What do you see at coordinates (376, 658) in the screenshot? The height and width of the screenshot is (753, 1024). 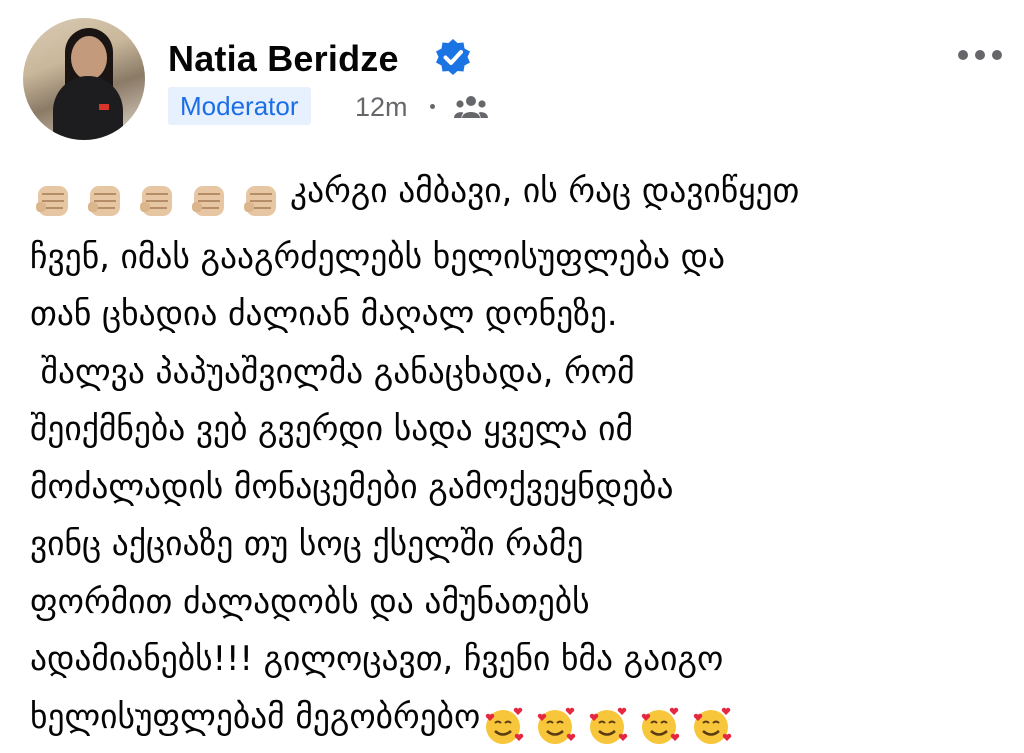 I see `post-line: ადამიანებს!!! გილოცავთ, ჩვენი ხმა გაიგო` at bounding box center [376, 658].